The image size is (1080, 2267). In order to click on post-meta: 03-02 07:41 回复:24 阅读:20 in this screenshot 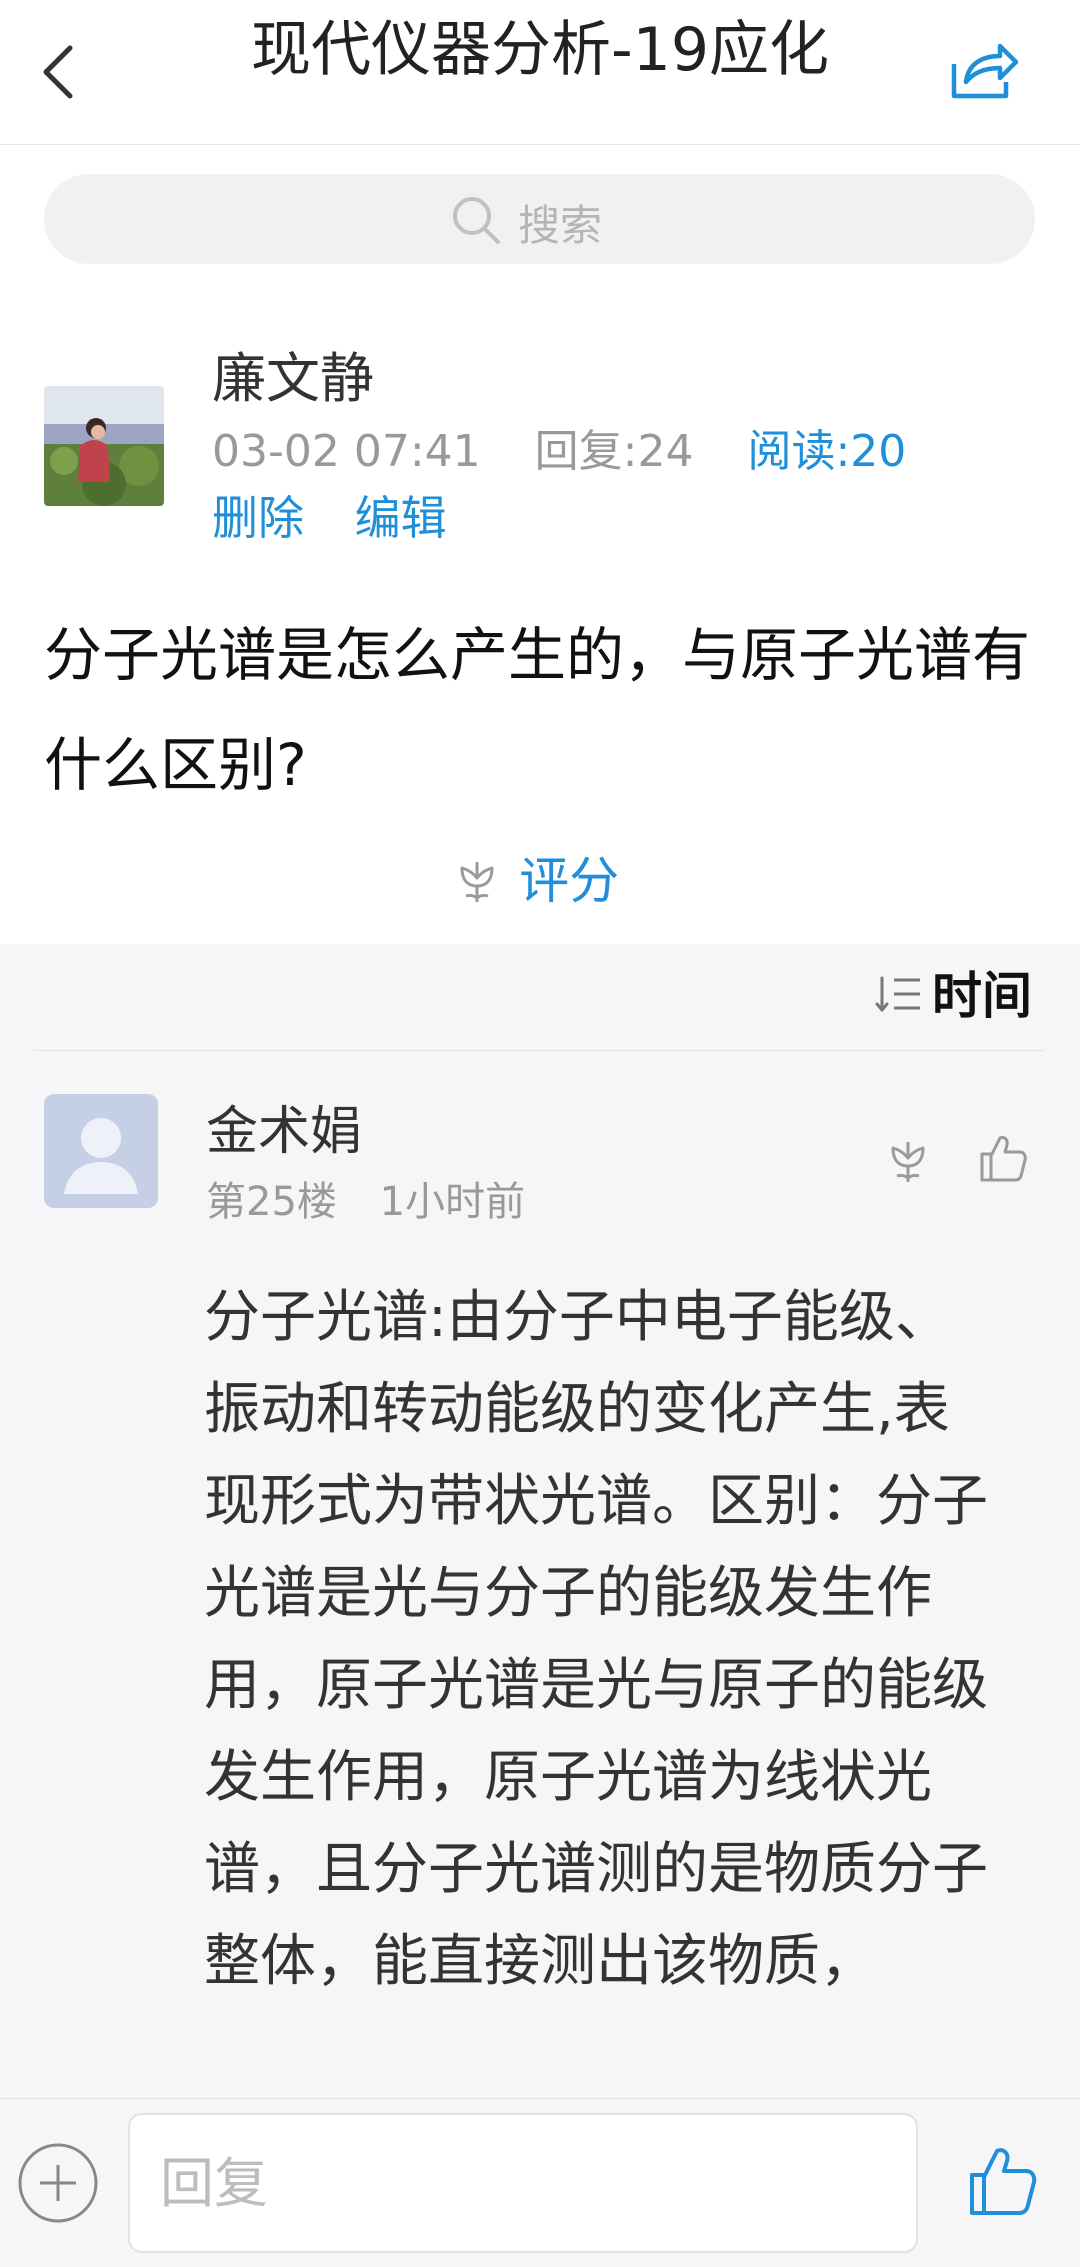, I will do `click(579, 452)`.